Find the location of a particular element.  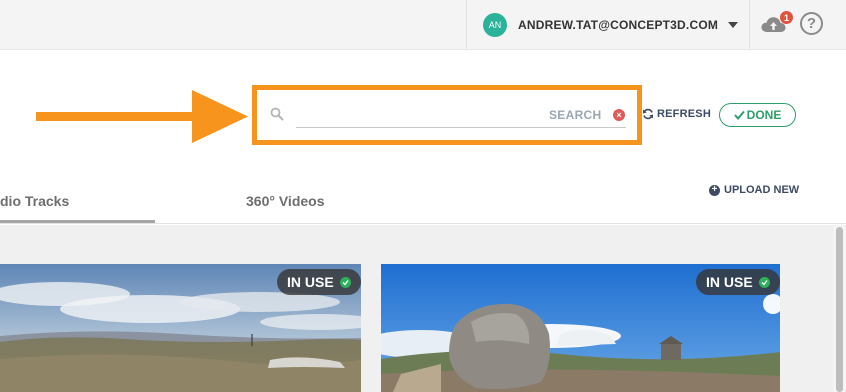

caret-down-icon is located at coordinates (733, 25).